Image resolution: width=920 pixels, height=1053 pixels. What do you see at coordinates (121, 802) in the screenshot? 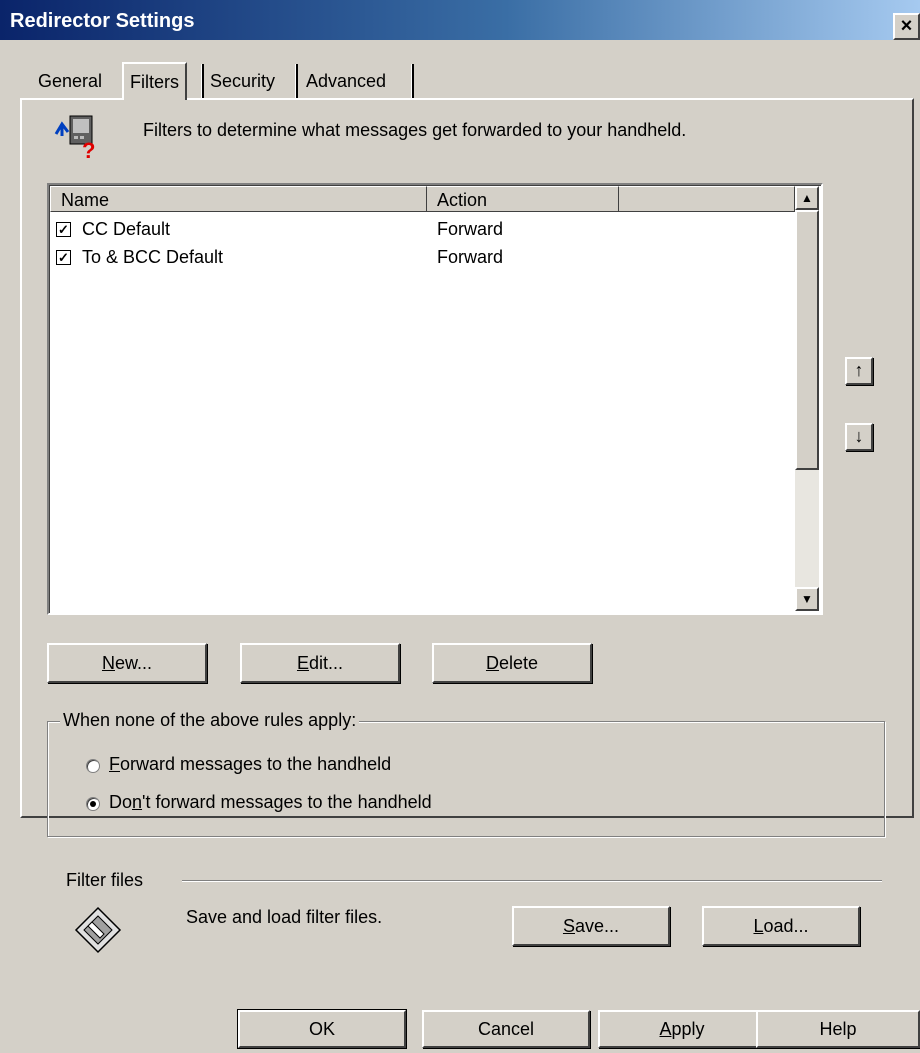
I see `radio-label-text: Do` at bounding box center [121, 802].